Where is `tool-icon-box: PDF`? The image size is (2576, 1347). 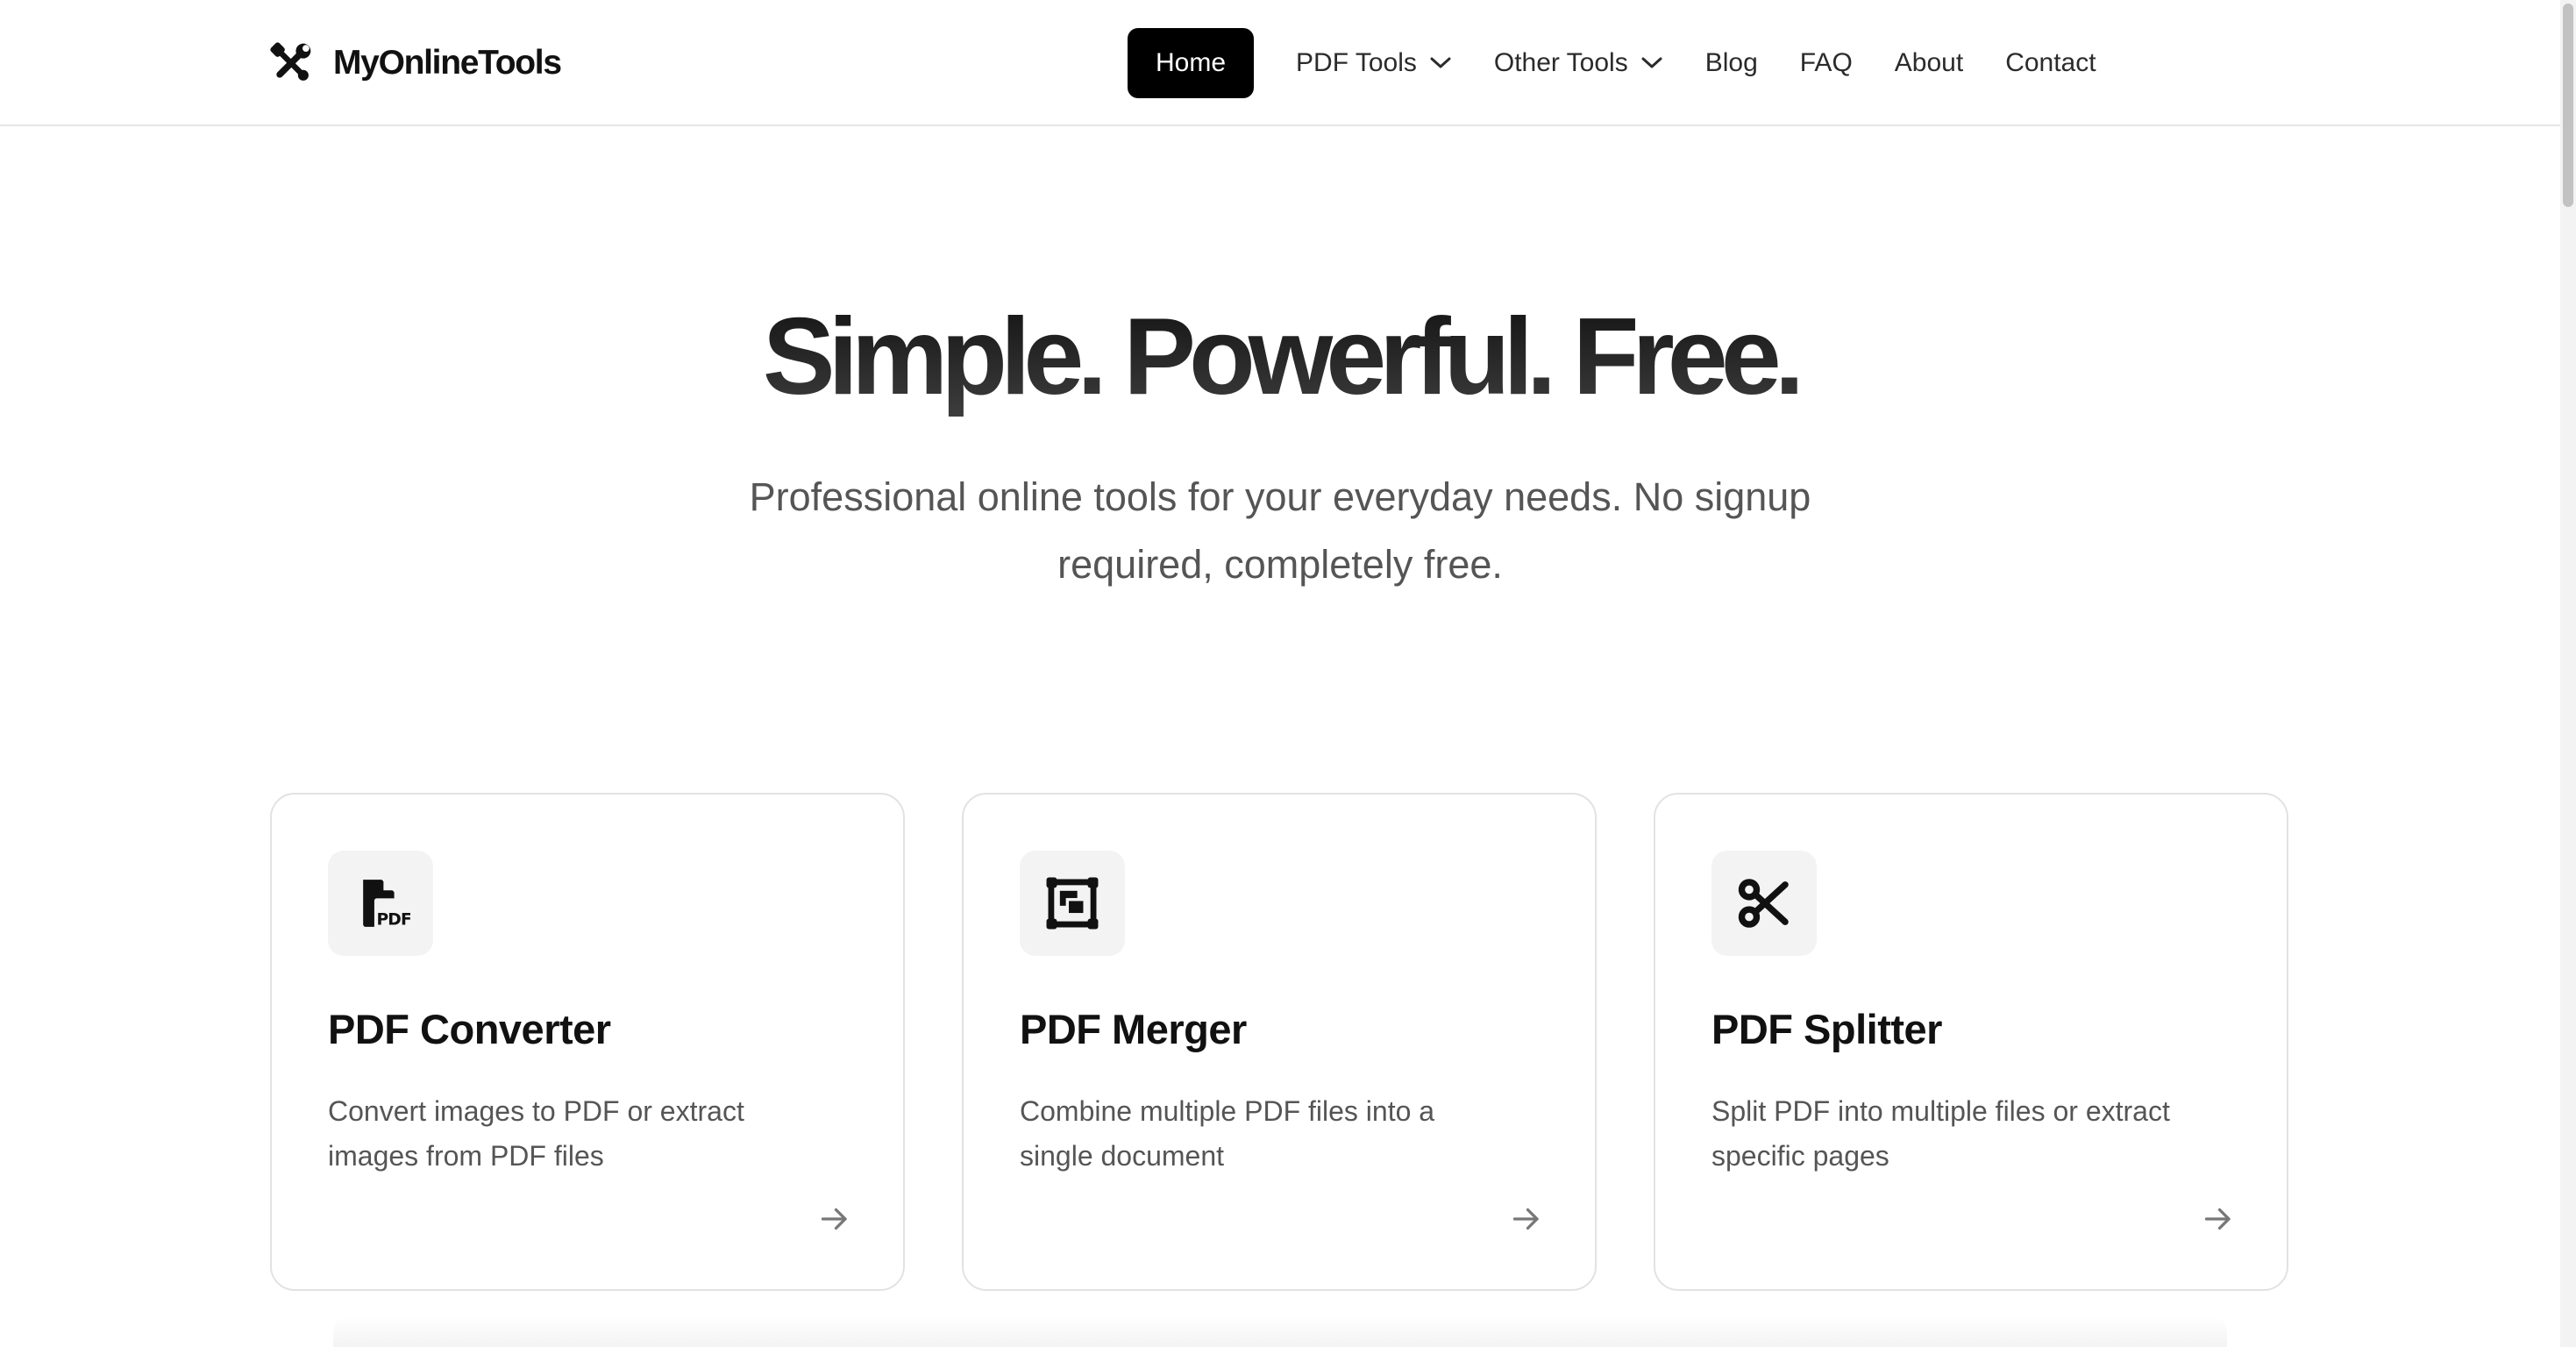
tool-icon-box: PDF is located at coordinates (380, 903).